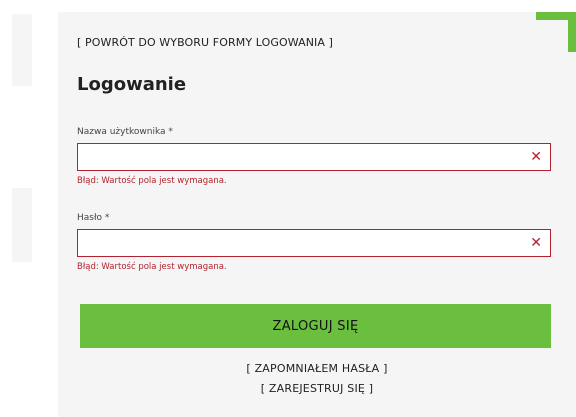 The height and width of the screenshot is (417, 576). Describe the element at coordinates (306, 243) in the screenshot. I see `password-input` at that location.